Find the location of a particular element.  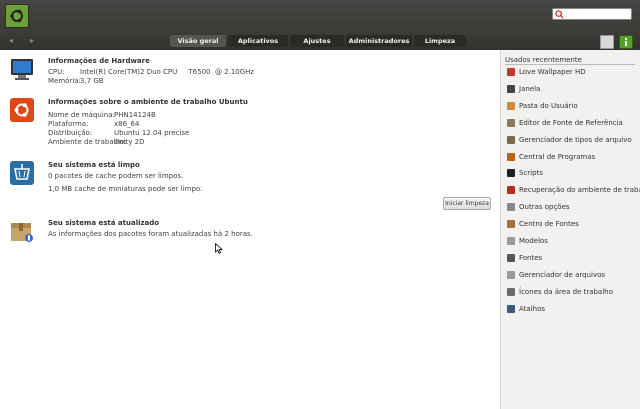

ubuntu-tweak-logo-button is located at coordinates (17, 16).